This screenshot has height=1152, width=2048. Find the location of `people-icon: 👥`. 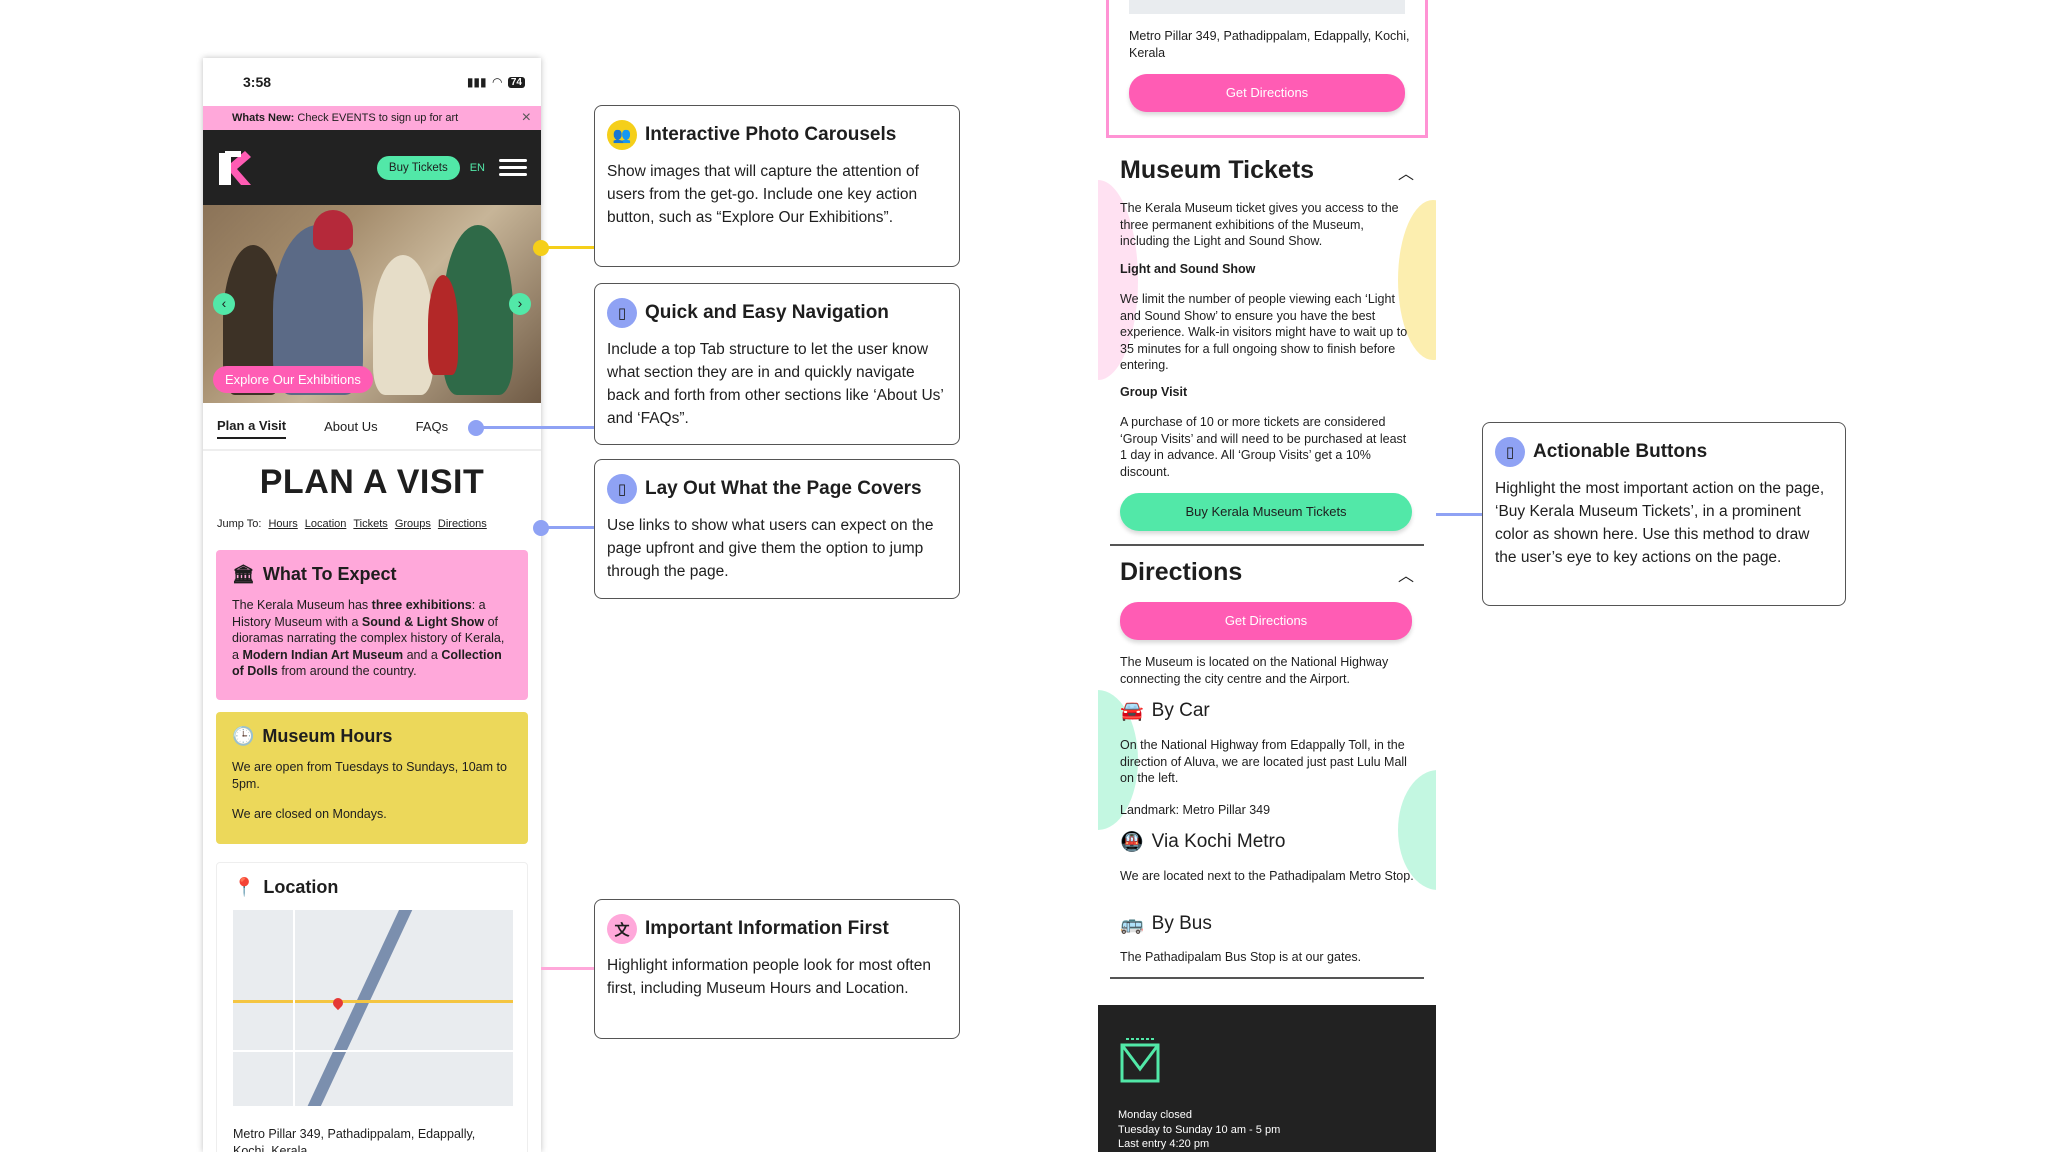

people-icon: 👥 is located at coordinates (622, 135).